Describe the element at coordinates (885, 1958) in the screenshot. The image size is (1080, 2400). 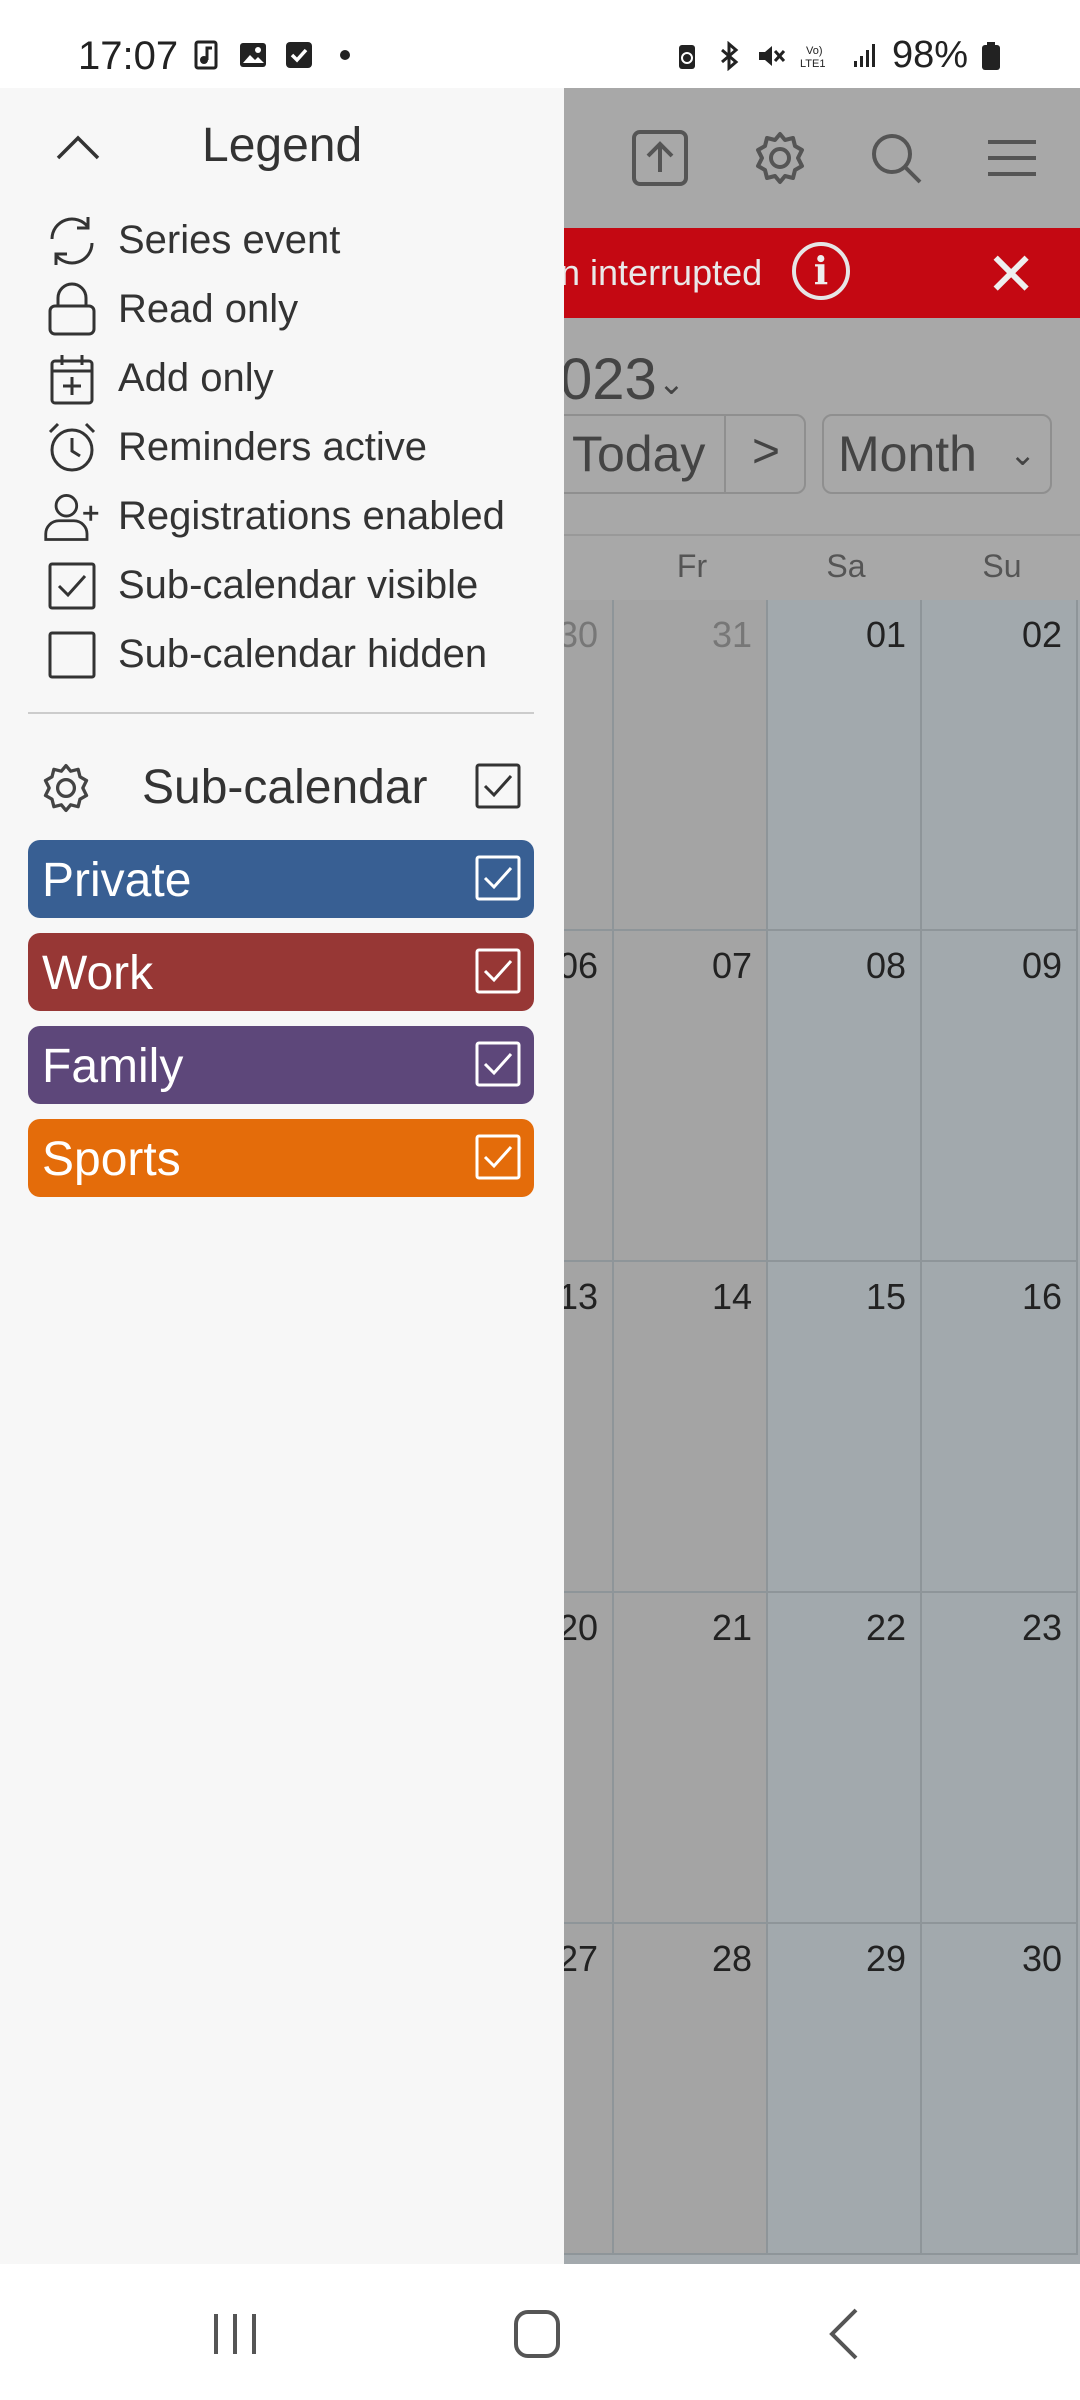
I see `day-number: 29` at that location.